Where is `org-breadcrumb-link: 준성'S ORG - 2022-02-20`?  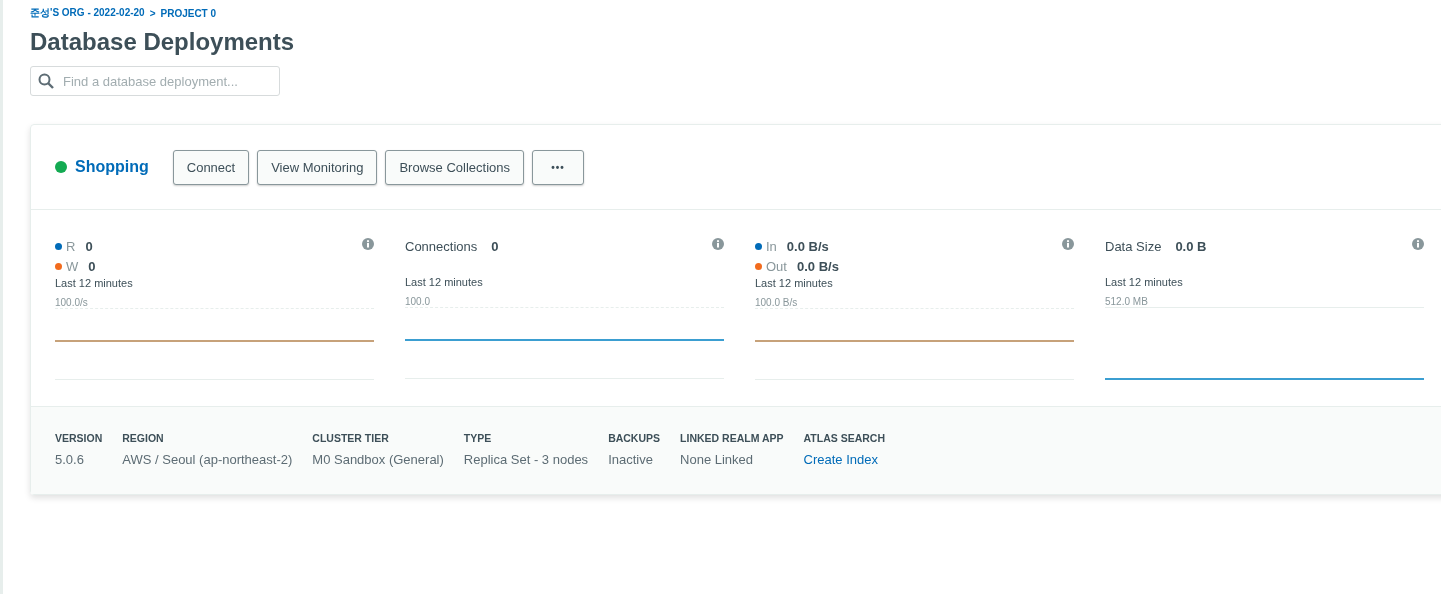
org-breadcrumb-link: 준성'S ORG - 2022-02-20 is located at coordinates (87, 13).